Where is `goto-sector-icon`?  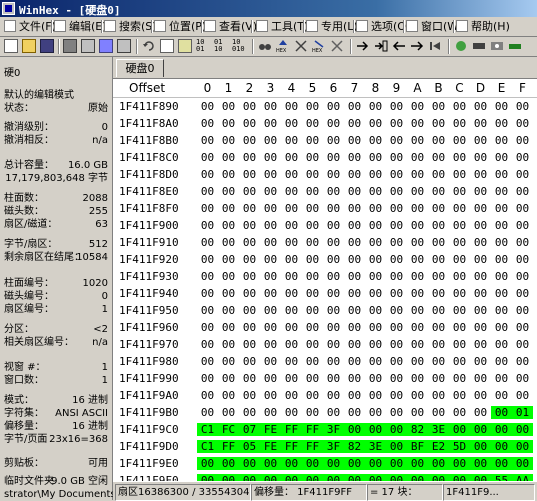 goto-sector-icon is located at coordinates (381, 46).